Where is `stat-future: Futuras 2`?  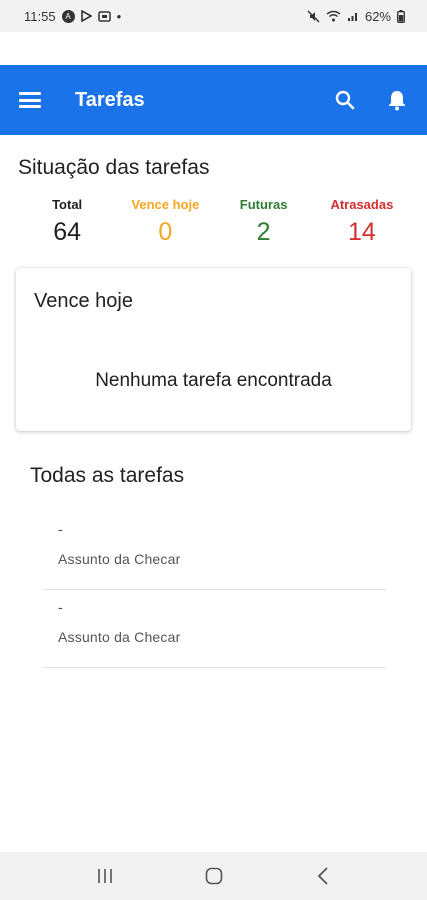
stat-future: Futuras 2 is located at coordinates (264, 222).